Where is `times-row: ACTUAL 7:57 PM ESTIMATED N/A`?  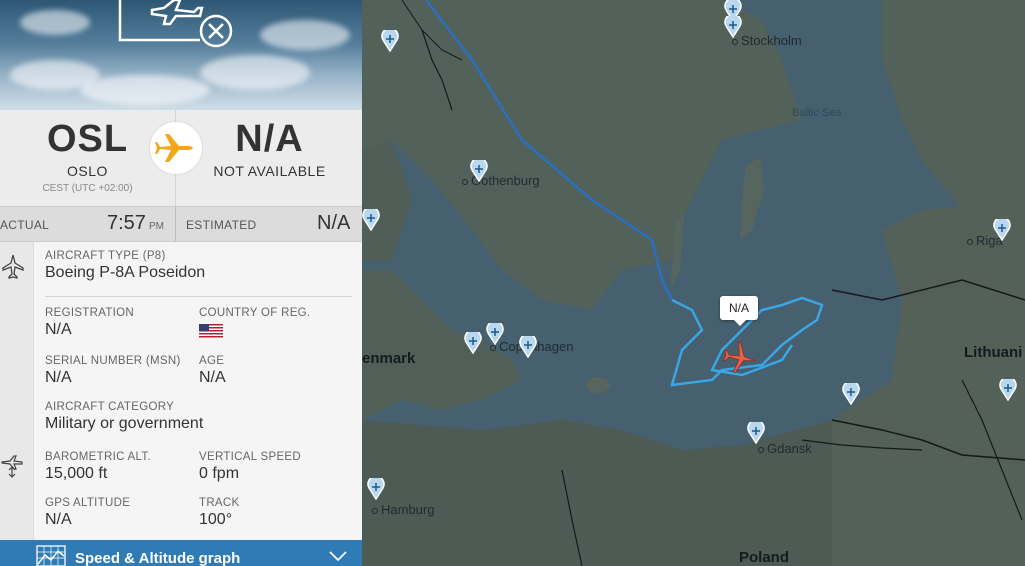
times-row: ACTUAL 7:57 PM ESTIMATED N/A is located at coordinates (181, 224).